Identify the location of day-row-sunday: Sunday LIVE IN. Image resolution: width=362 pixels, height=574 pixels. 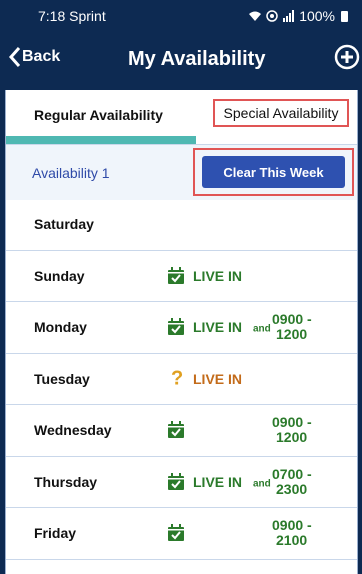
(181, 276).